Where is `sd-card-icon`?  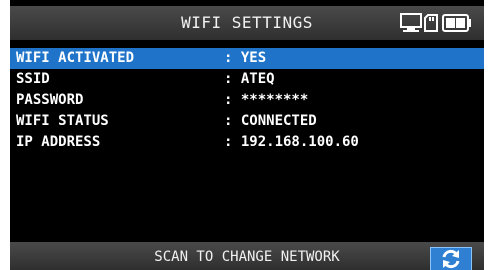 sd-card-icon is located at coordinates (431, 23).